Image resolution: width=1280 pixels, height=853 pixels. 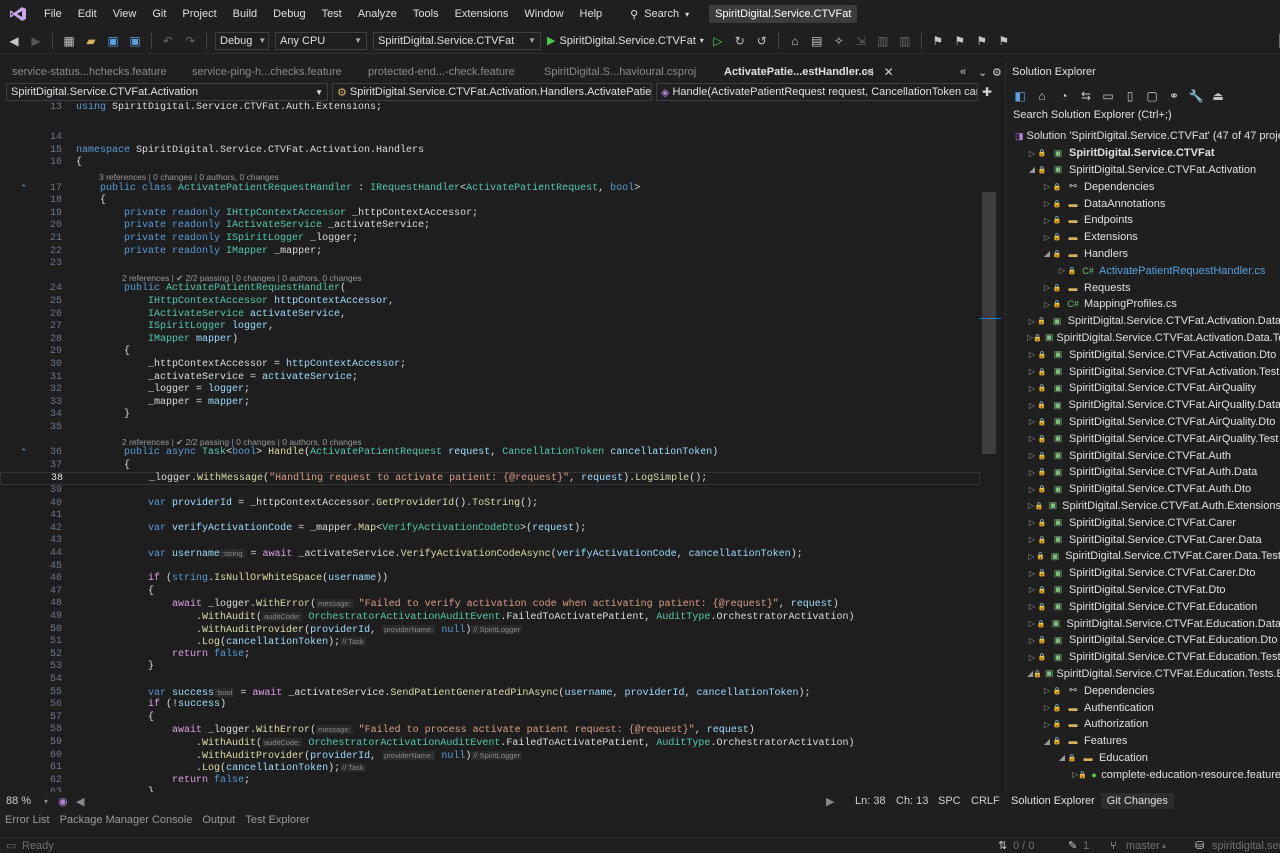 I want to click on code-line: 23, so click(x=490, y=264).